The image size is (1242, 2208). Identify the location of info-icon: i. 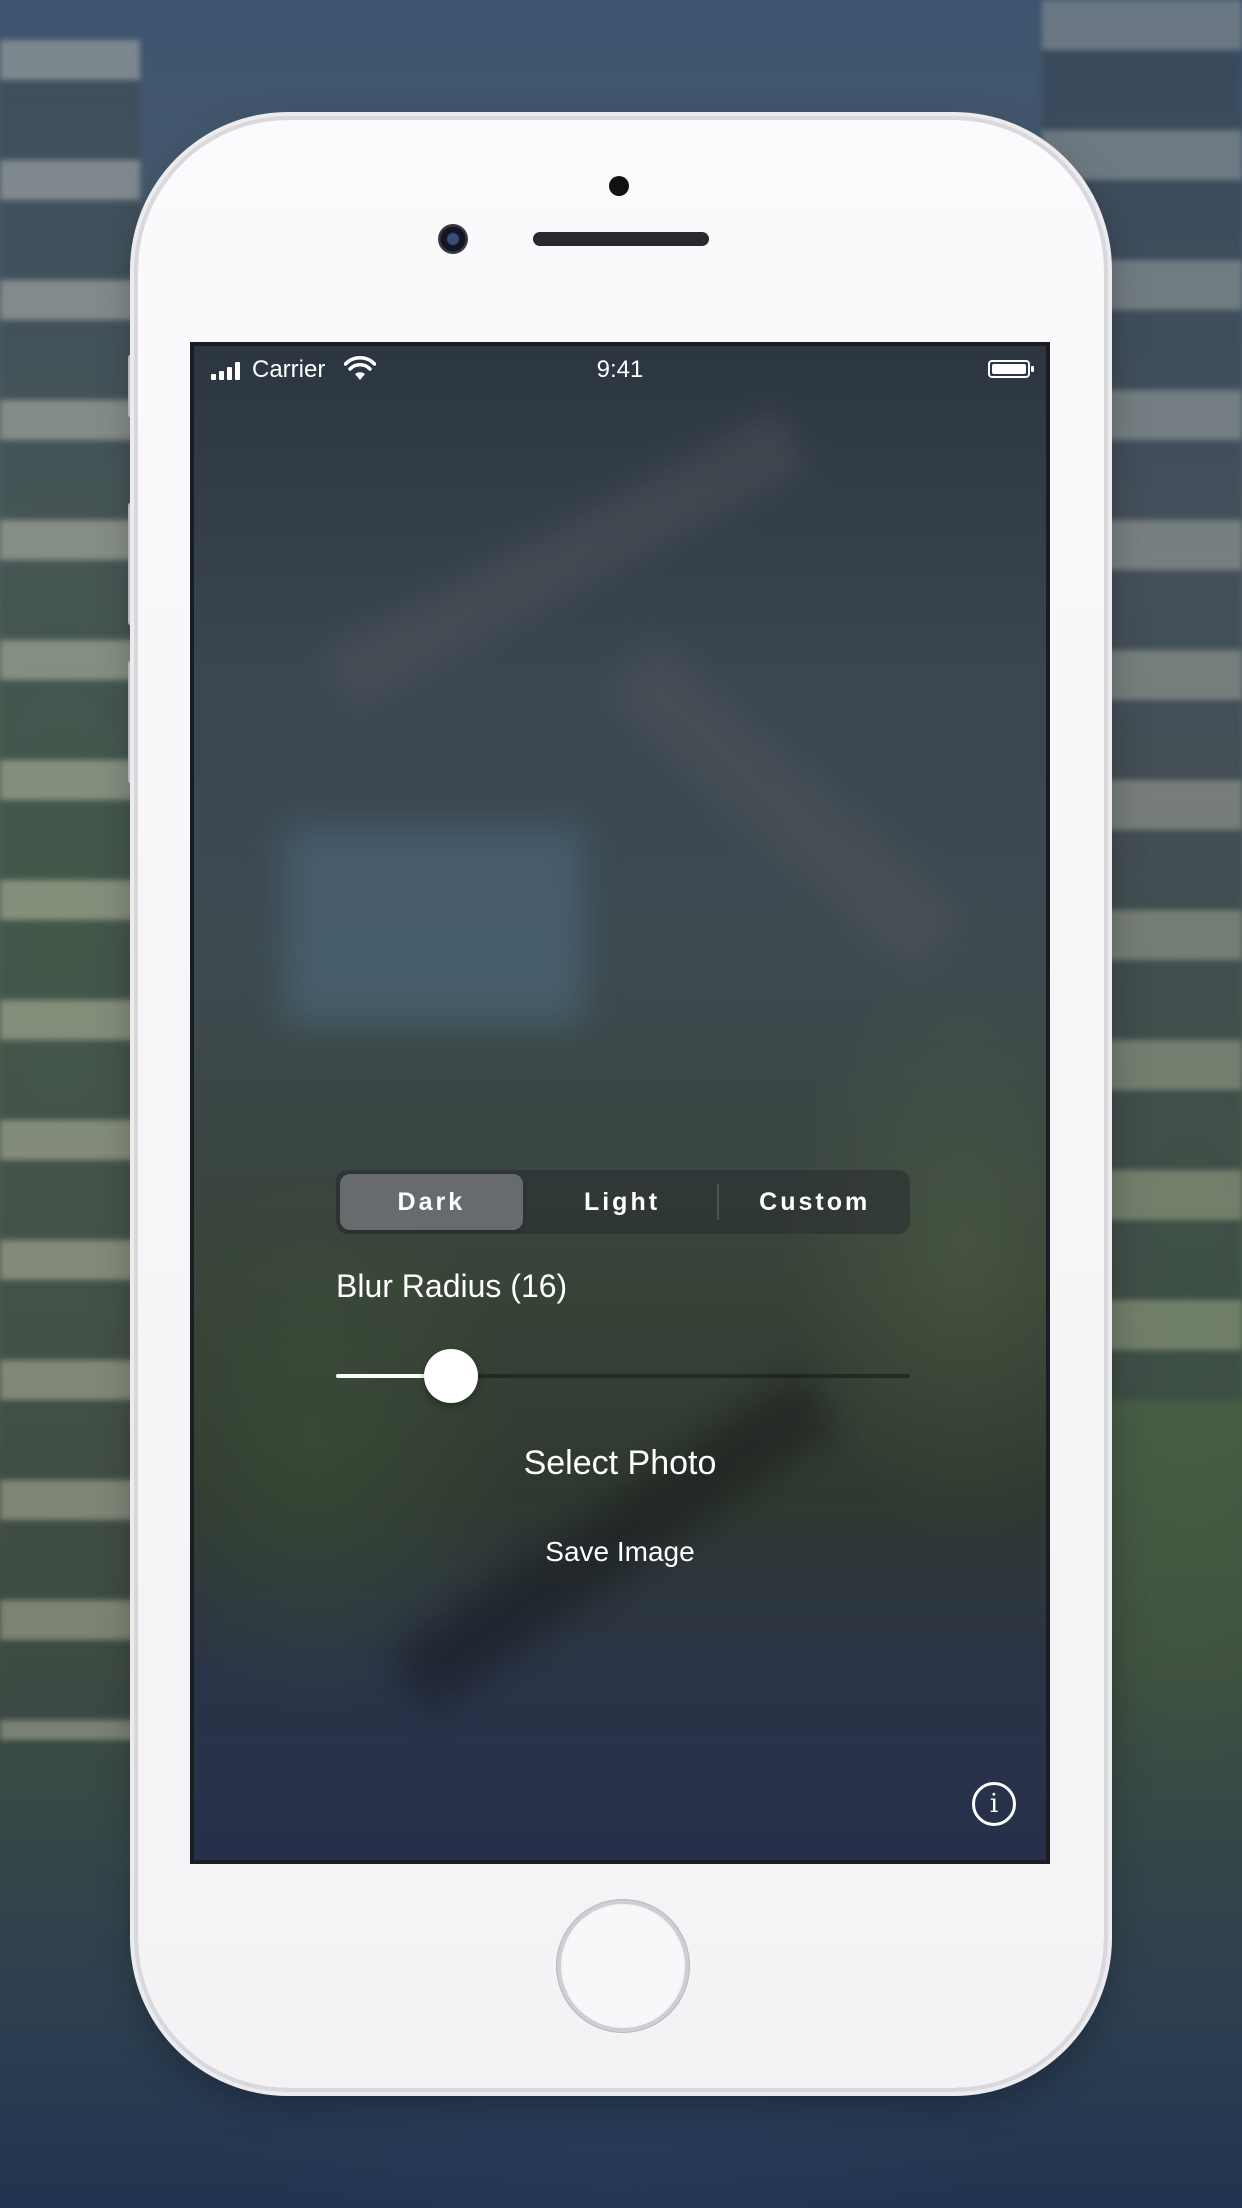
(994, 1804).